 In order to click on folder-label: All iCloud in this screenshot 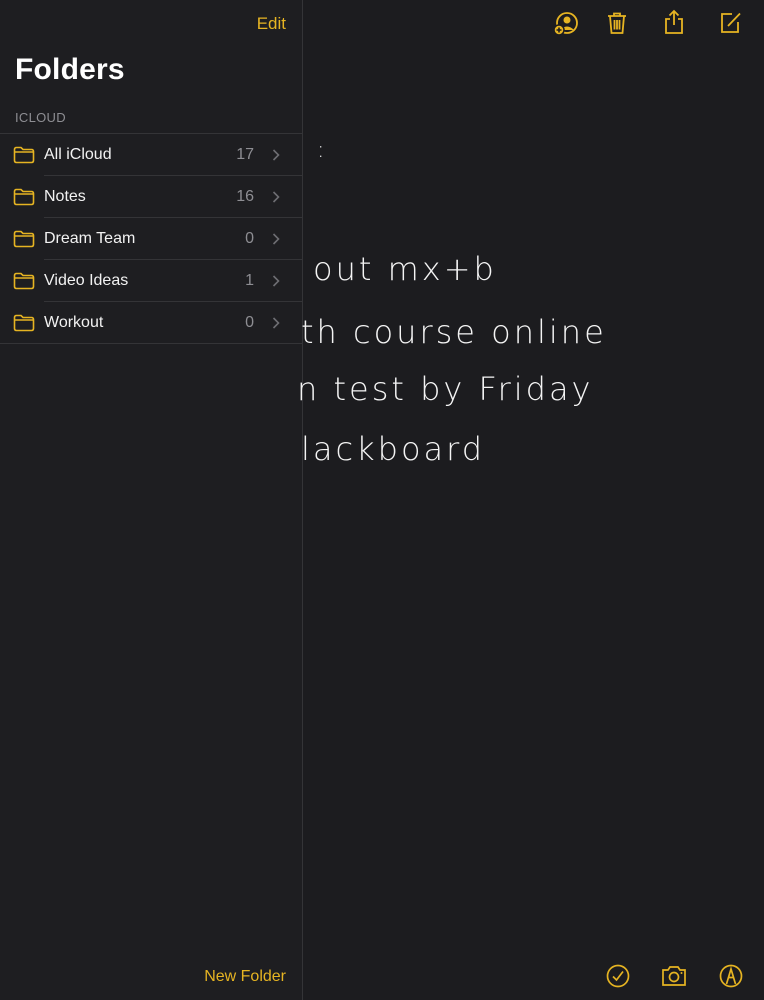, I will do `click(78, 154)`.